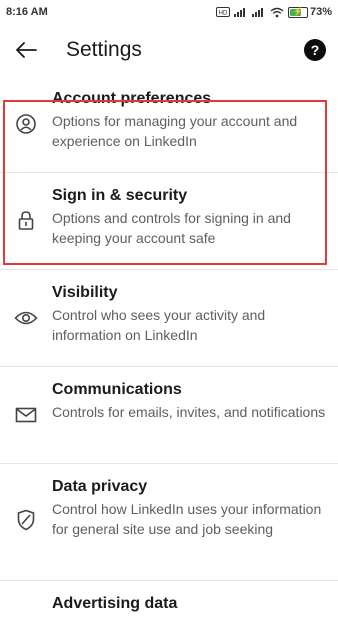 The image size is (338, 621). I want to click on user-circle-icon, so click(26, 124).